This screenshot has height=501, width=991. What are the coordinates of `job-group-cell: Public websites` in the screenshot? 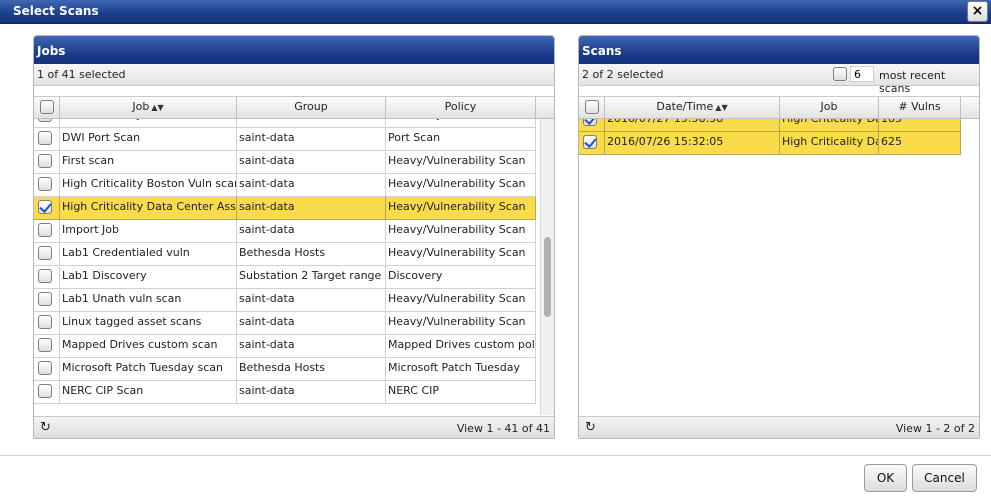 It's located at (311, 123).